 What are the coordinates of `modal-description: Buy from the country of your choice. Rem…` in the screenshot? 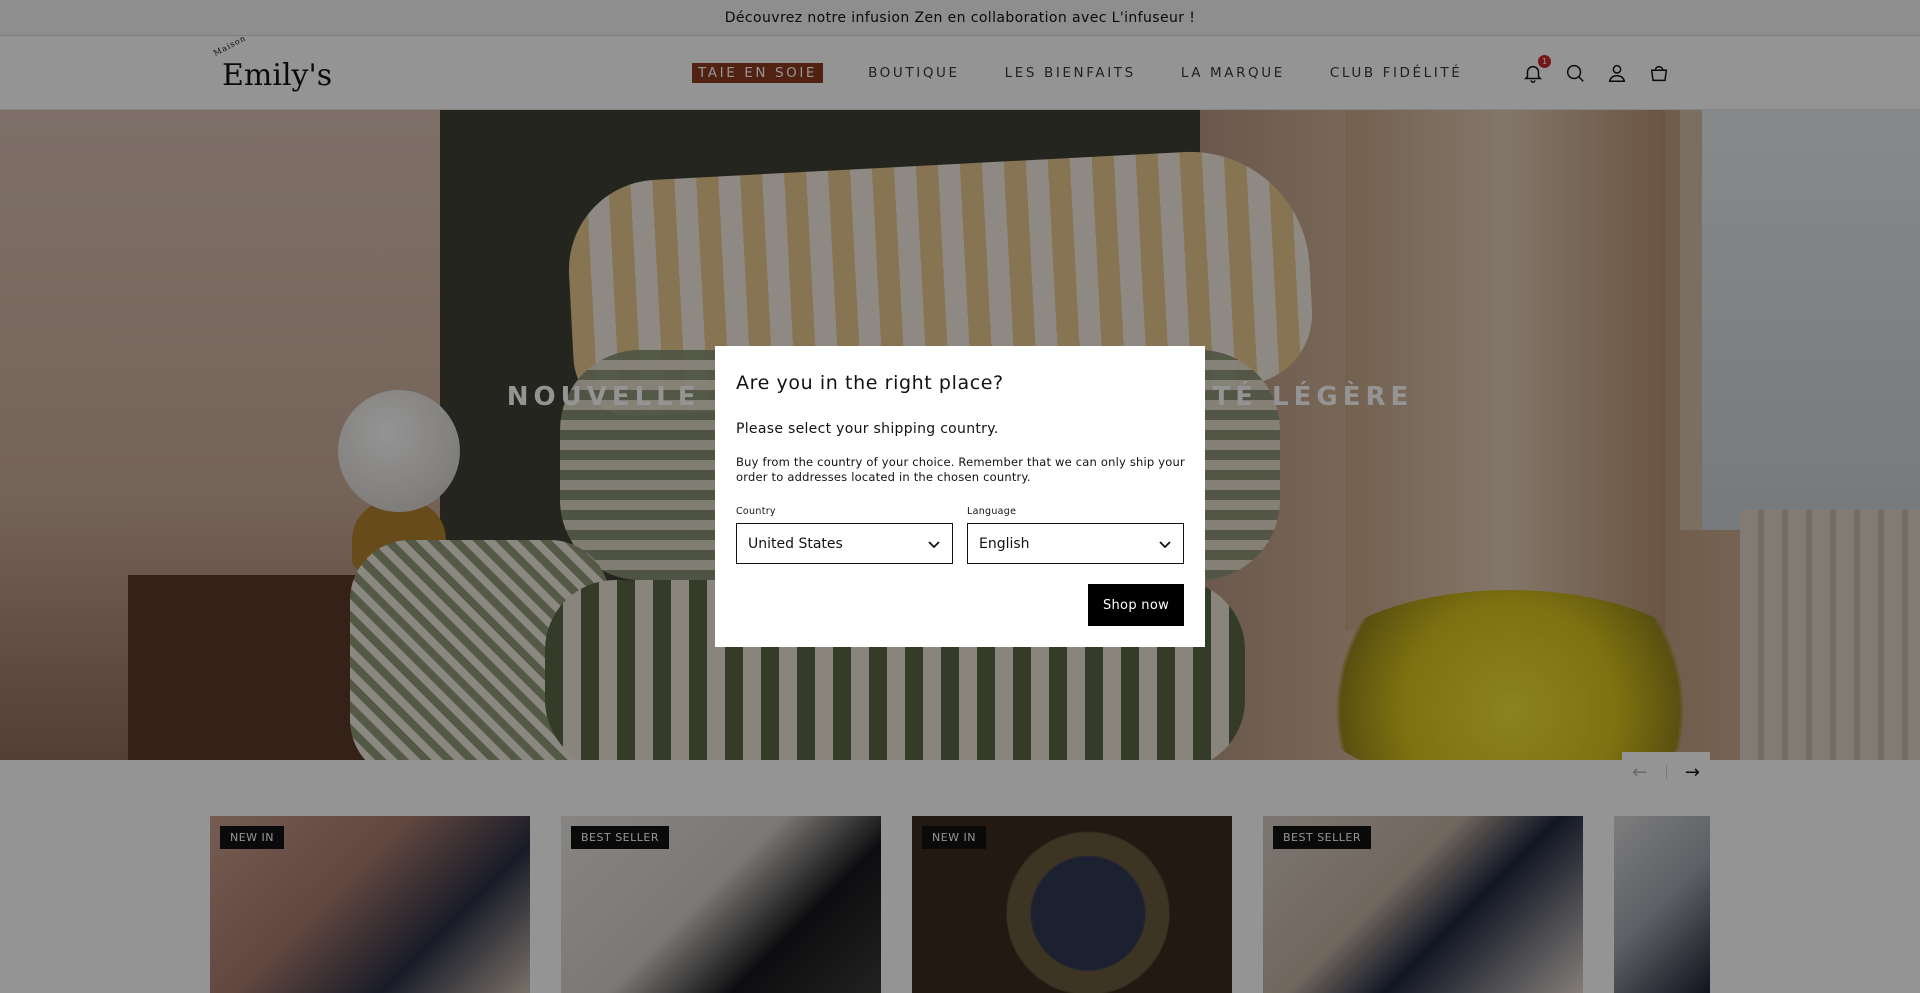 It's located at (960, 469).